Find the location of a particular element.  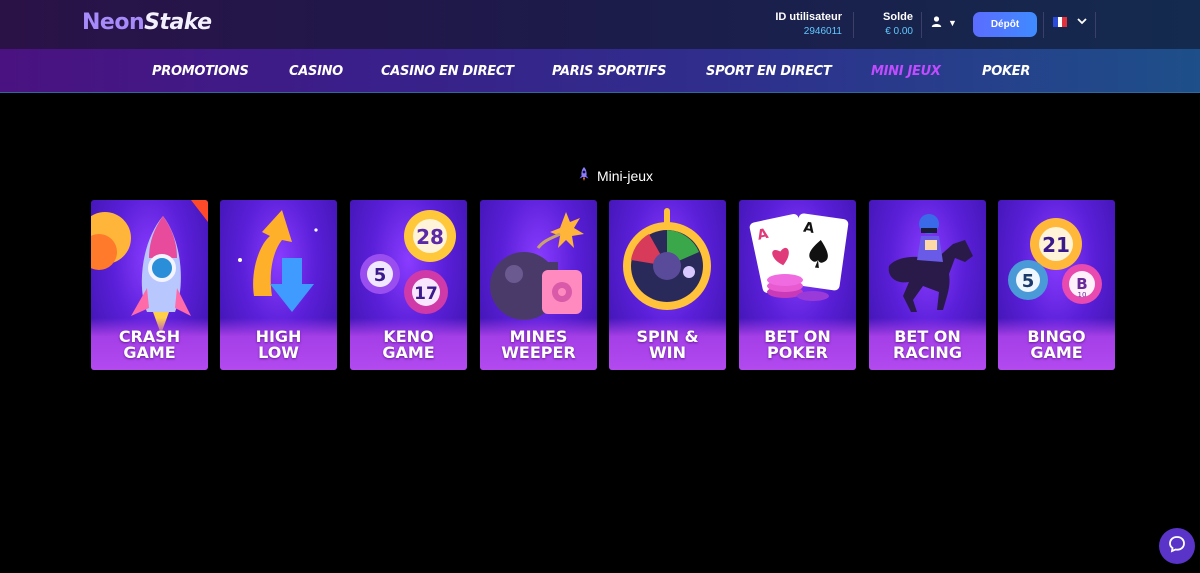

section-title: Mini-jeux is located at coordinates (615, 175).